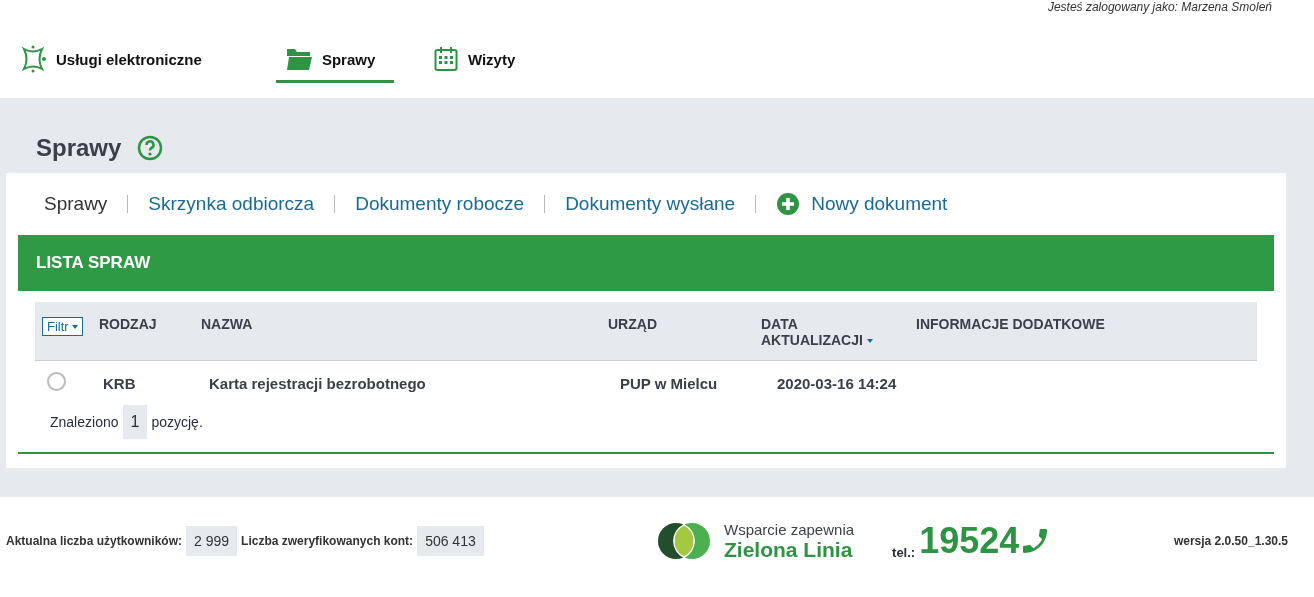 The image size is (1314, 597). Describe the element at coordinates (94, 541) in the screenshot. I see `stat-label: Aktualna liczba użytkowników:` at that location.